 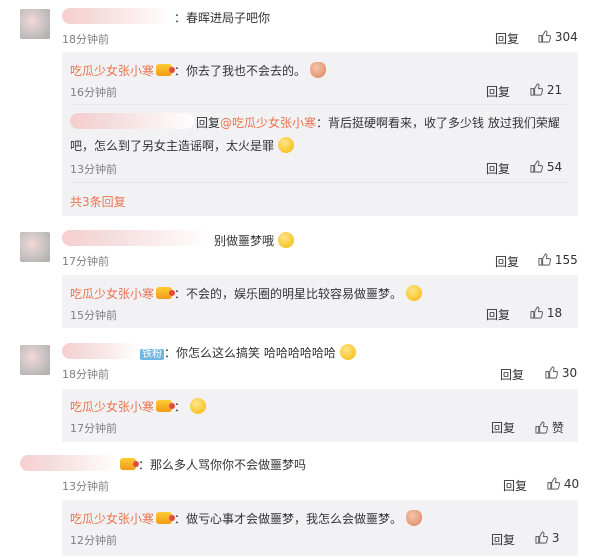 I want to click on like-button: 304, so click(x=558, y=37).